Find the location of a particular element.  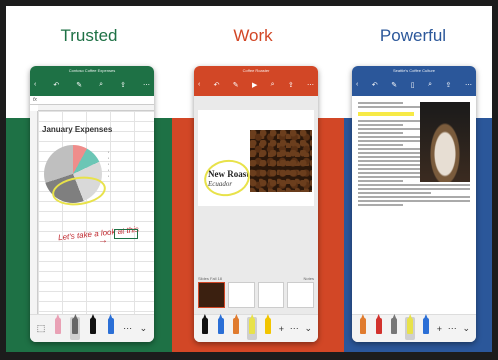

heading-trusted: Trusted is located at coordinates (89, 35).